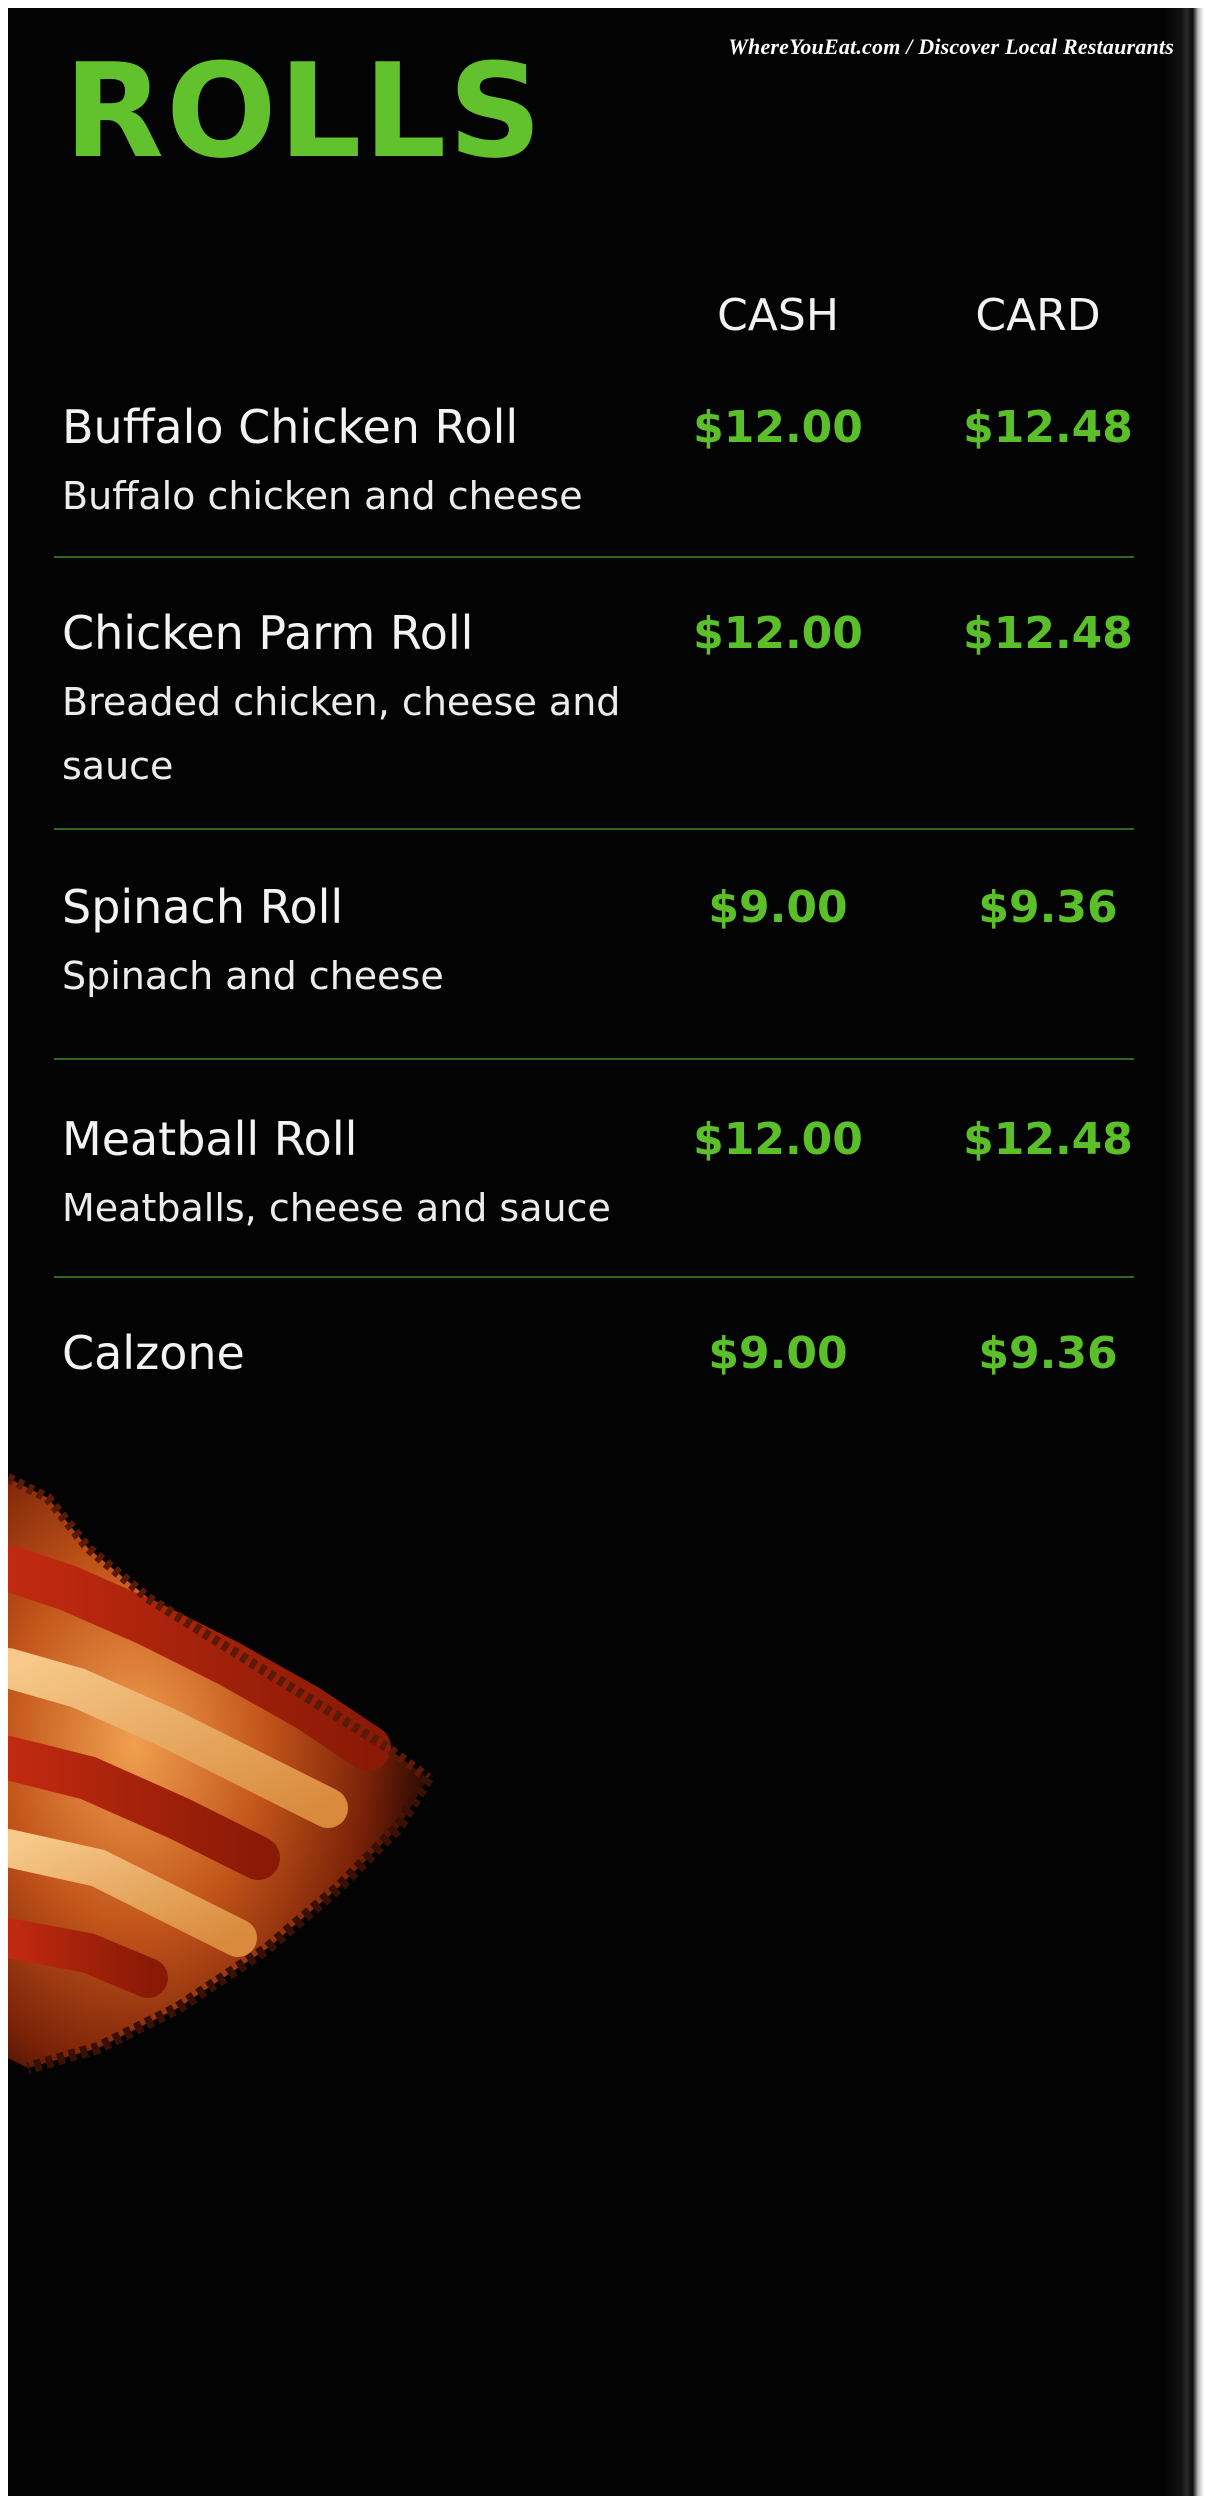  Describe the element at coordinates (322, 496) in the screenshot. I see `item-description: Buffalo chicken and cheese` at that location.